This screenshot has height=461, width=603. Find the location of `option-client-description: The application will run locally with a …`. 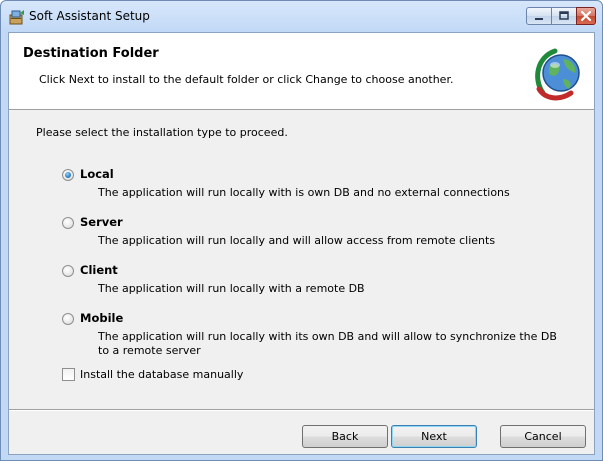

option-client-description: The application will run locally with a … is located at coordinates (231, 288).